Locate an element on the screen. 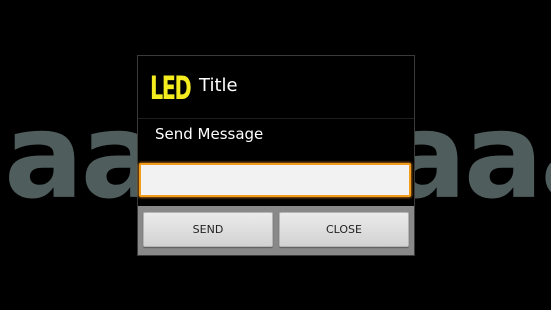 This screenshot has width=551, height=310. dialog-message: Send Message is located at coordinates (209, 134).